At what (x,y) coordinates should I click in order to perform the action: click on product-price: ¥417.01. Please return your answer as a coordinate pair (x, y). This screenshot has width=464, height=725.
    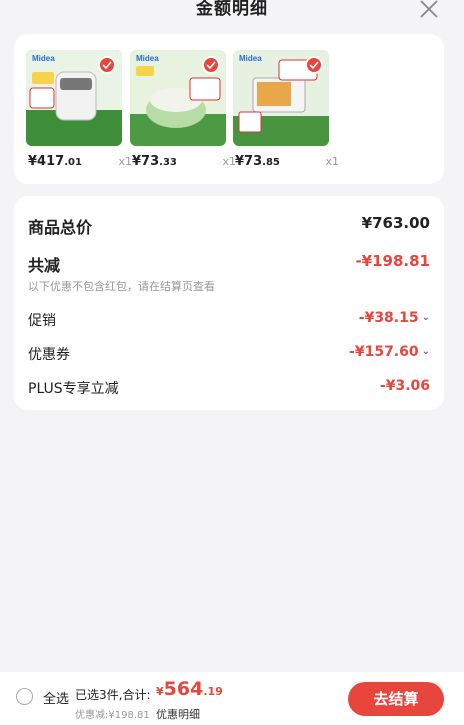
    Looking at the image, I should click on (55, 161).